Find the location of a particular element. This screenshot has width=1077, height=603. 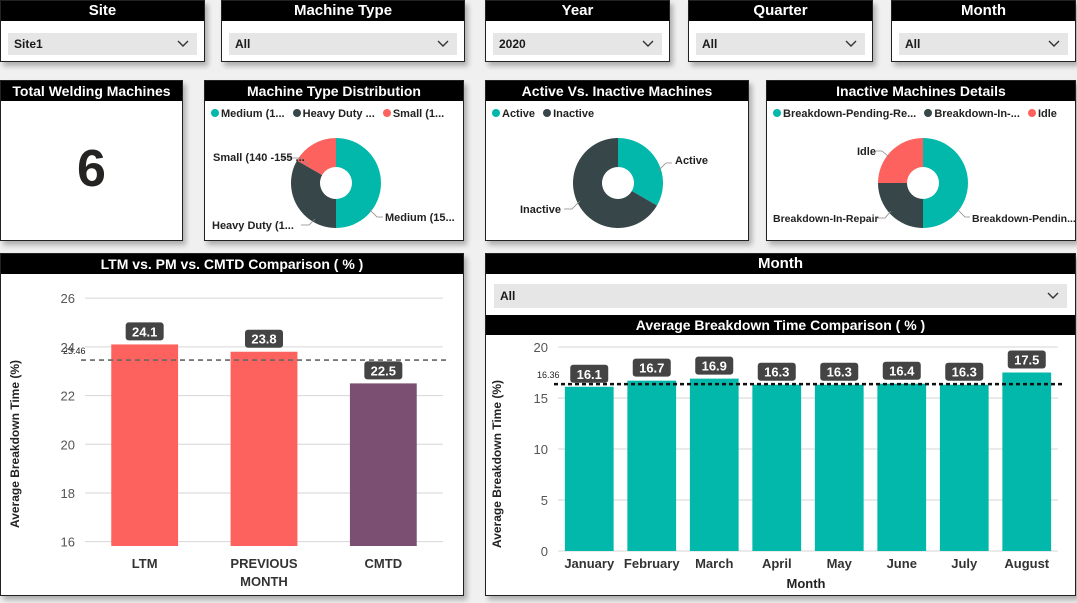

avg-breakdown-title: Average Breakdown Time Comparison ( % ) is located at coordinates (780, 325).